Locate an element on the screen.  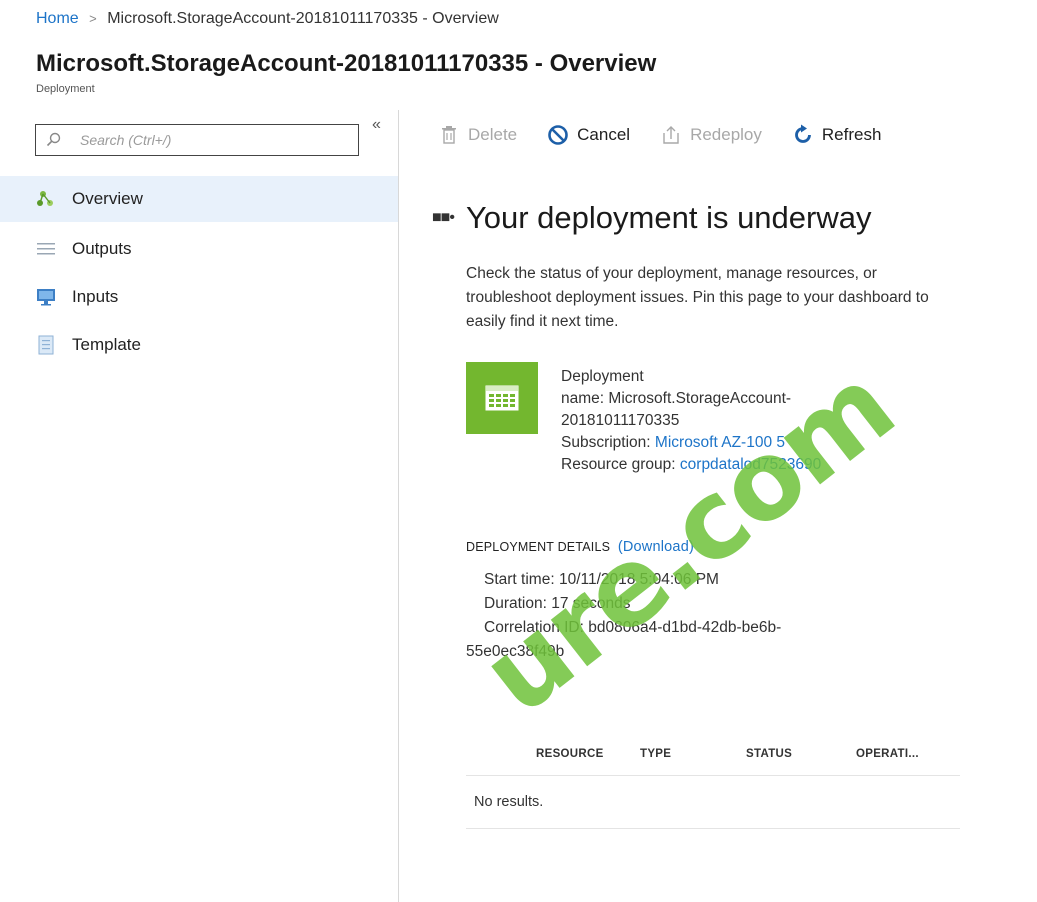
deployment-name-value: Microsoft.StorageAccount- is located at coordinates (700, 398).